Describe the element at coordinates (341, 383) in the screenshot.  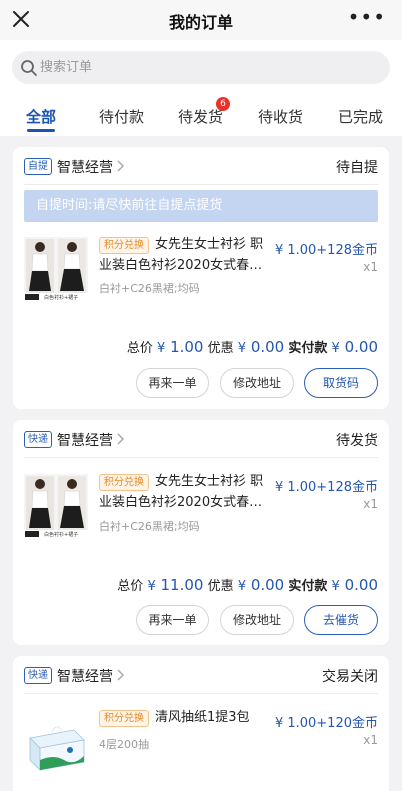
I see `pickup-code-button: 取货码` at that location.